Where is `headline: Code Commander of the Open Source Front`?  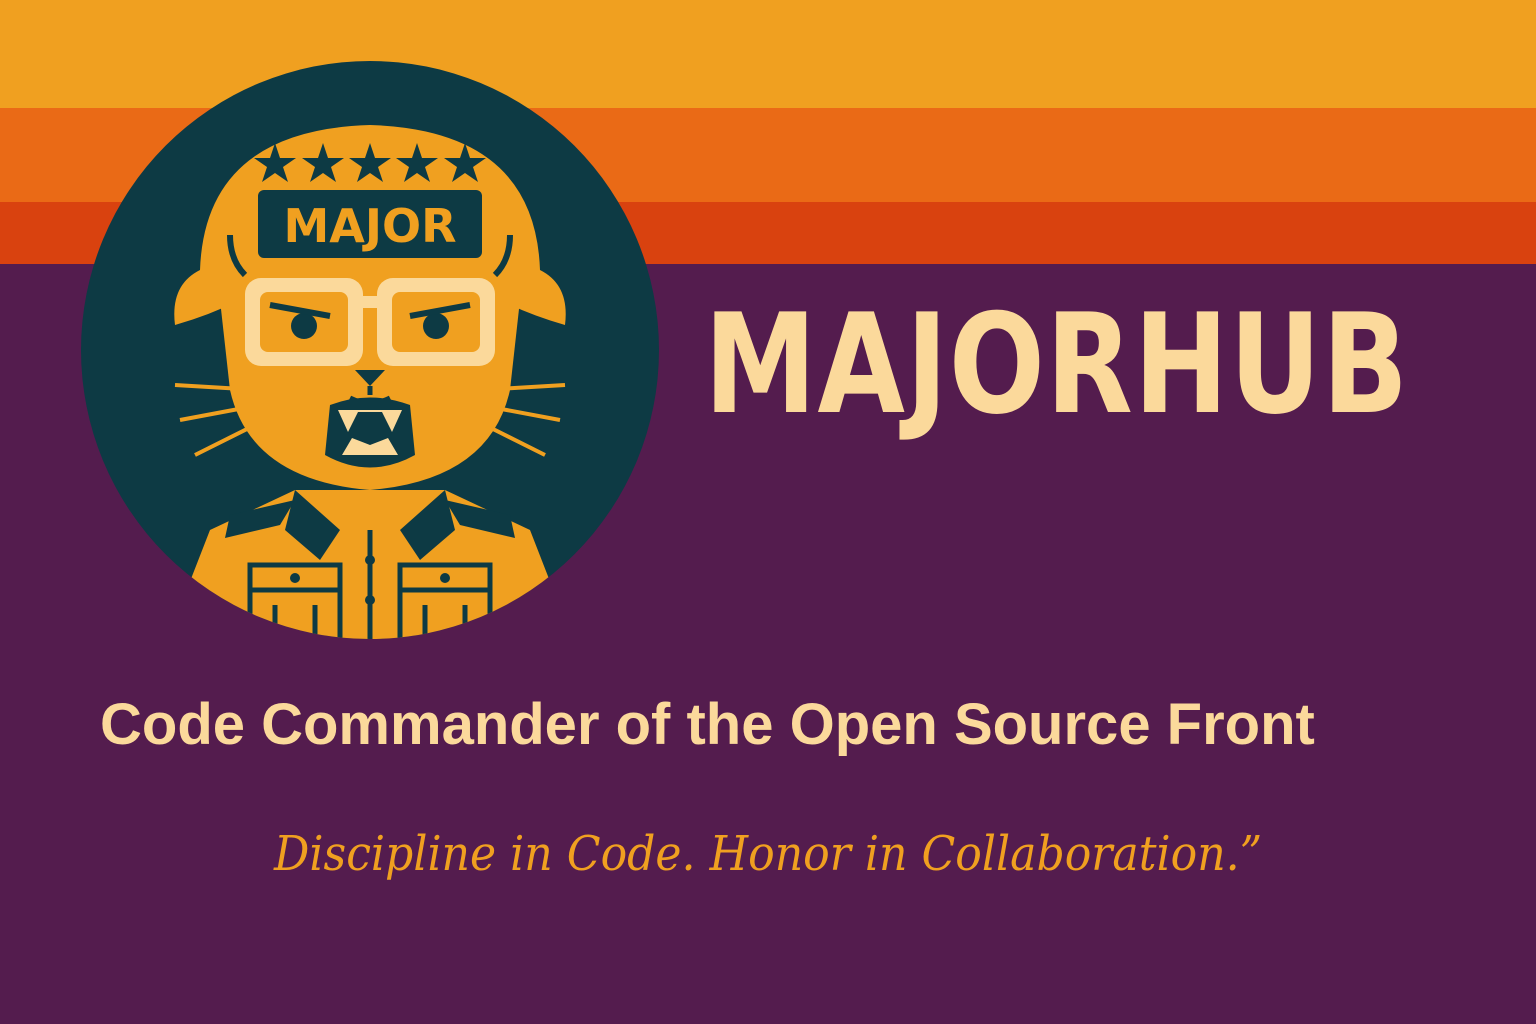
headline: Code Commander of the Open Source Front is located at coordinates (707, 724).